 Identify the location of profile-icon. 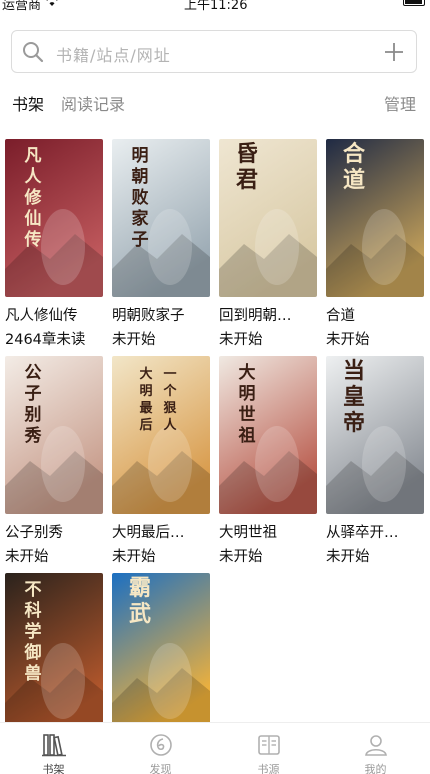
(376, 745).